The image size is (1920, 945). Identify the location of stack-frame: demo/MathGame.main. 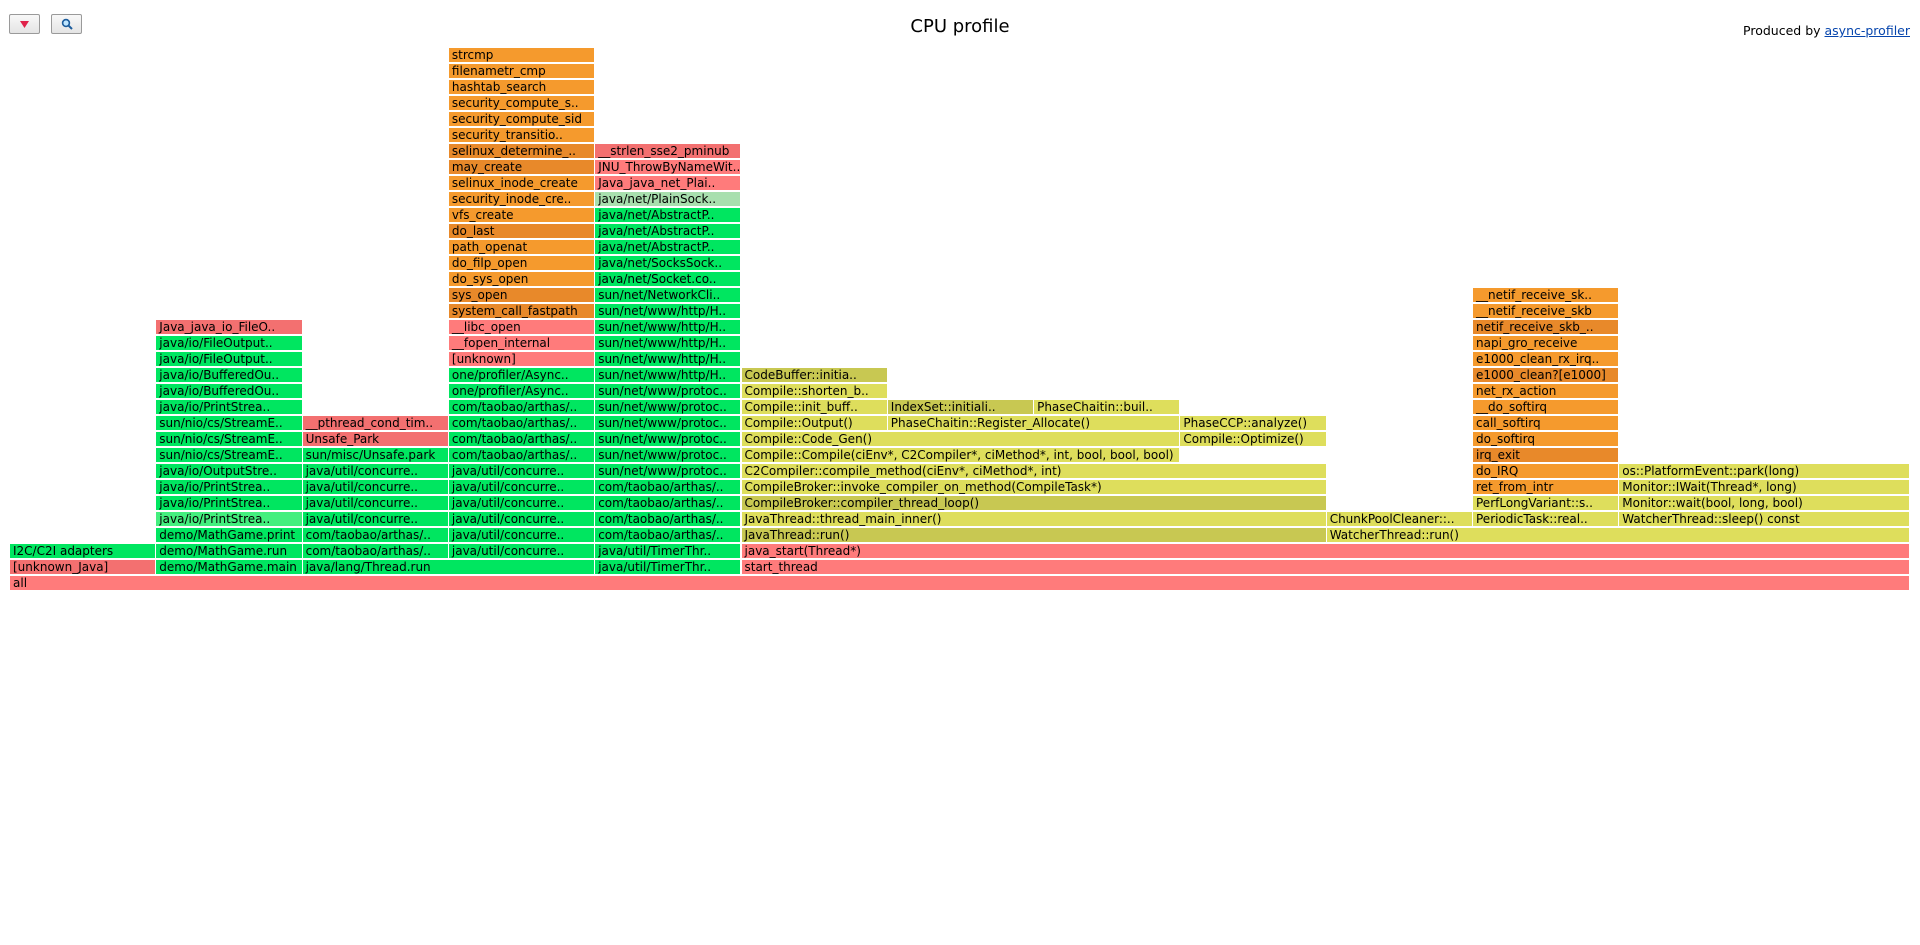
(229, 567).